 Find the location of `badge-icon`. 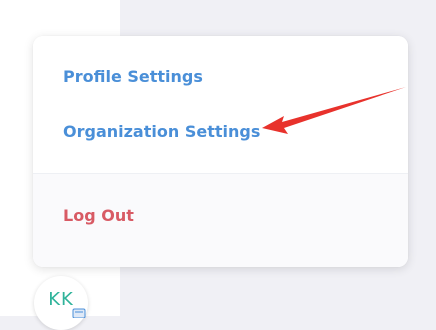

badge-icon is located at coordinates (79, 313).